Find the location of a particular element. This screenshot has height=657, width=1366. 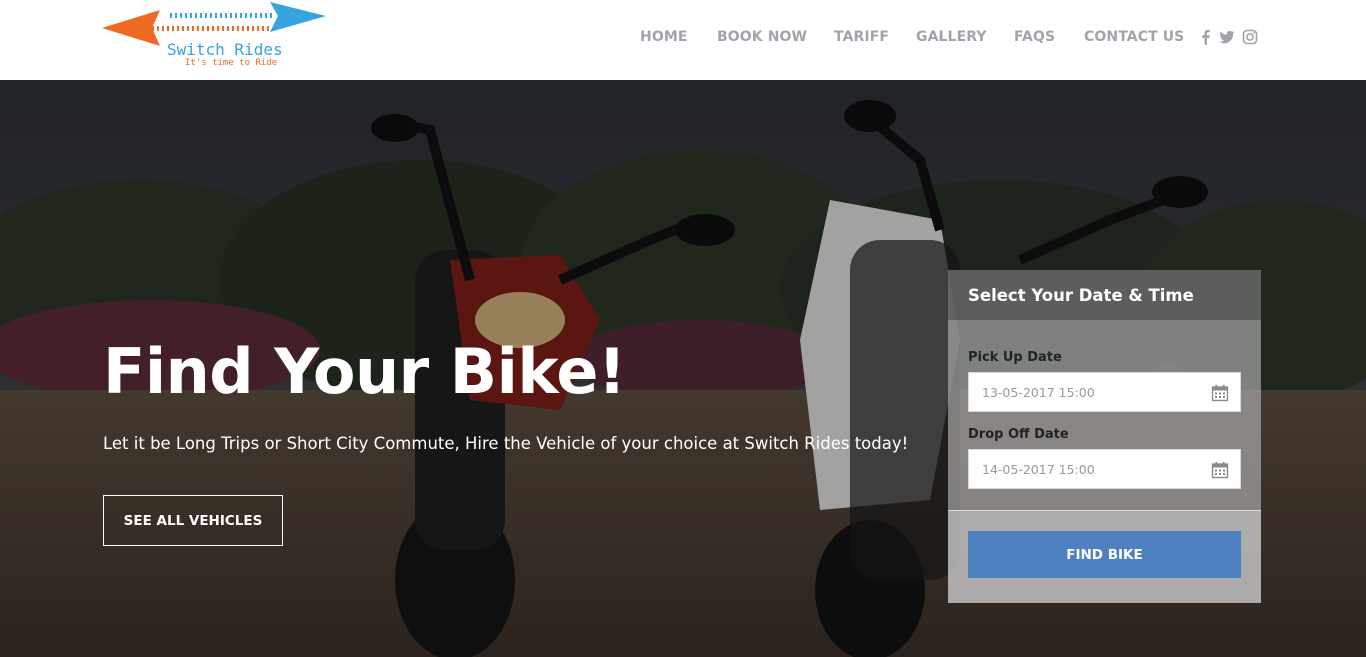

brand-tagline: It's time to Ride is located at coordinates (231, 63).